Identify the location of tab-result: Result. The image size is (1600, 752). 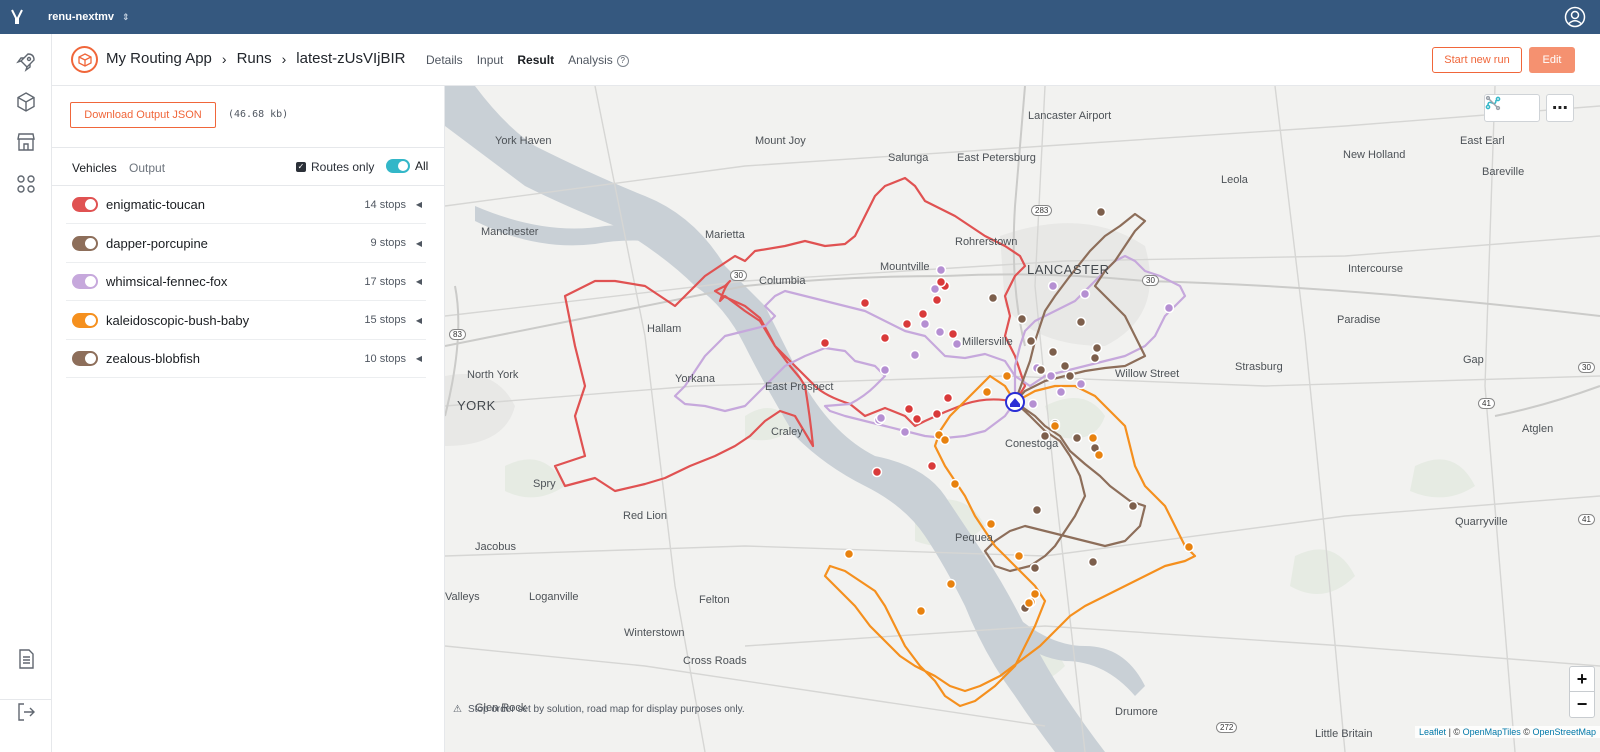
(535, 60).